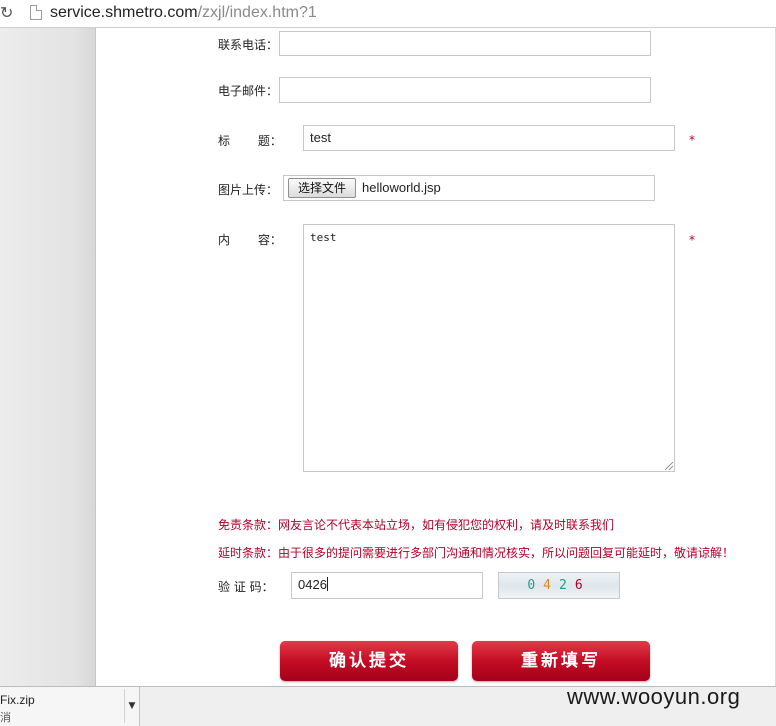 The width and height of the screenshot is (776, 726). I want to click on chevron-down-icon: ▼, so click(131, 706).